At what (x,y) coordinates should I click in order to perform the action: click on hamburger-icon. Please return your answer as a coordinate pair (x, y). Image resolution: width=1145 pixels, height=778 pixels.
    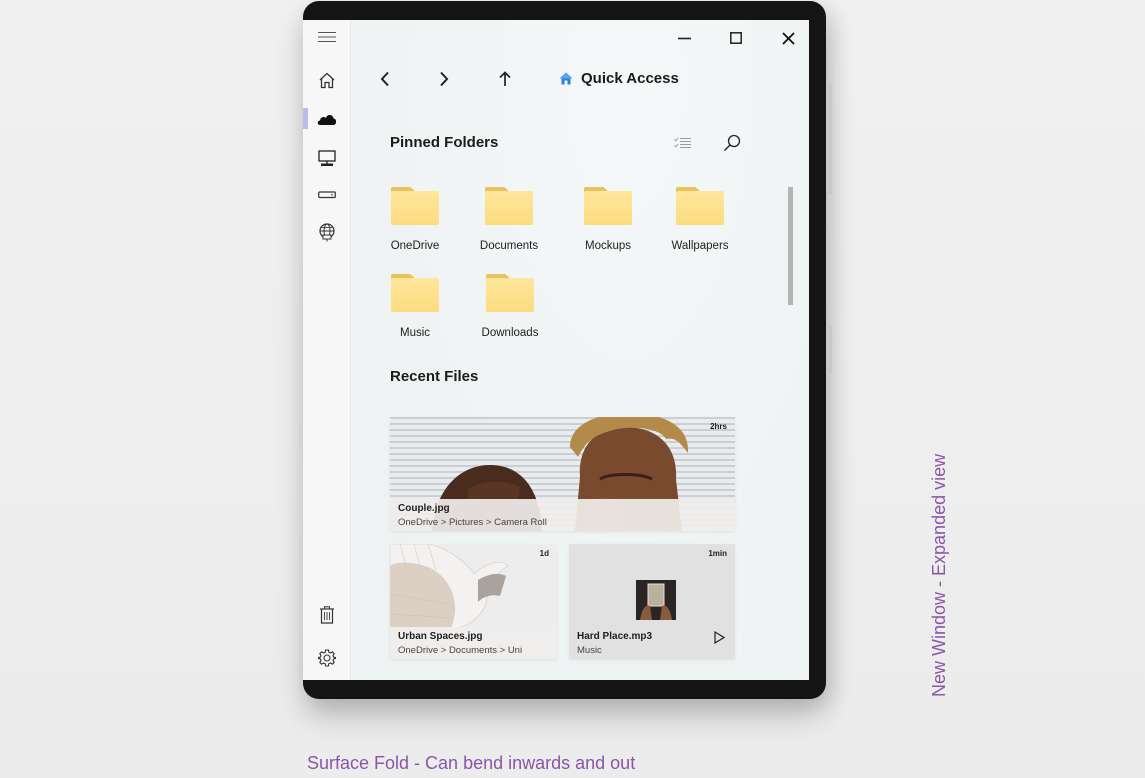
    Looking at the image, I should click on (326, 37).